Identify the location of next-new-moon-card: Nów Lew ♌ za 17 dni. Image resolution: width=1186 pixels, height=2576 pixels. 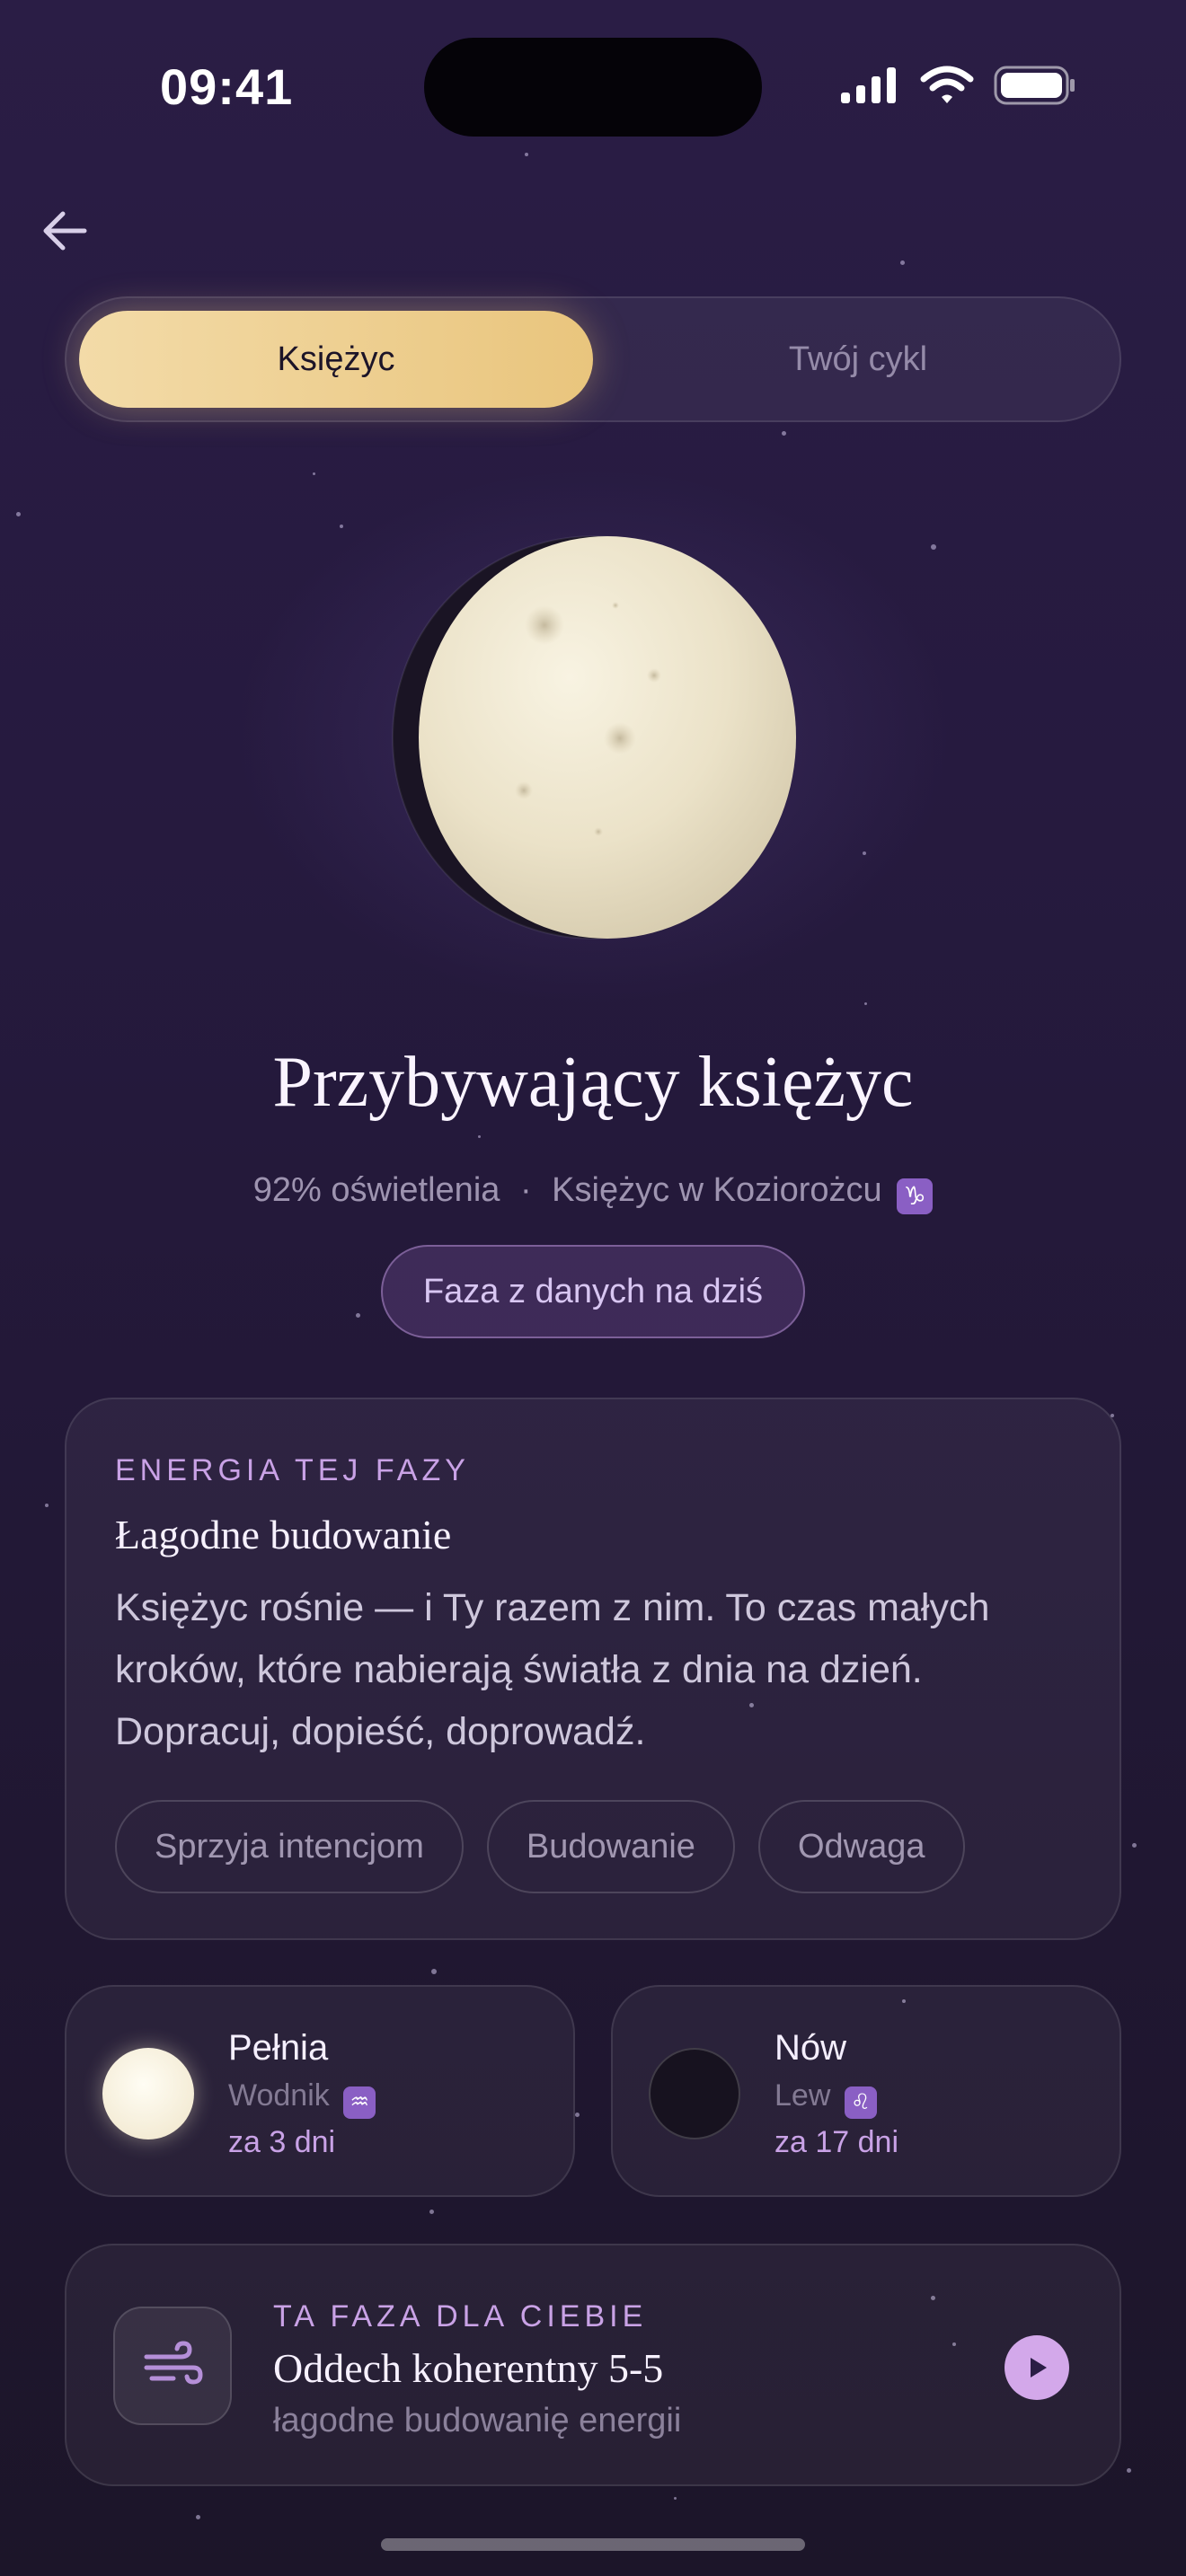
(866, 2091).